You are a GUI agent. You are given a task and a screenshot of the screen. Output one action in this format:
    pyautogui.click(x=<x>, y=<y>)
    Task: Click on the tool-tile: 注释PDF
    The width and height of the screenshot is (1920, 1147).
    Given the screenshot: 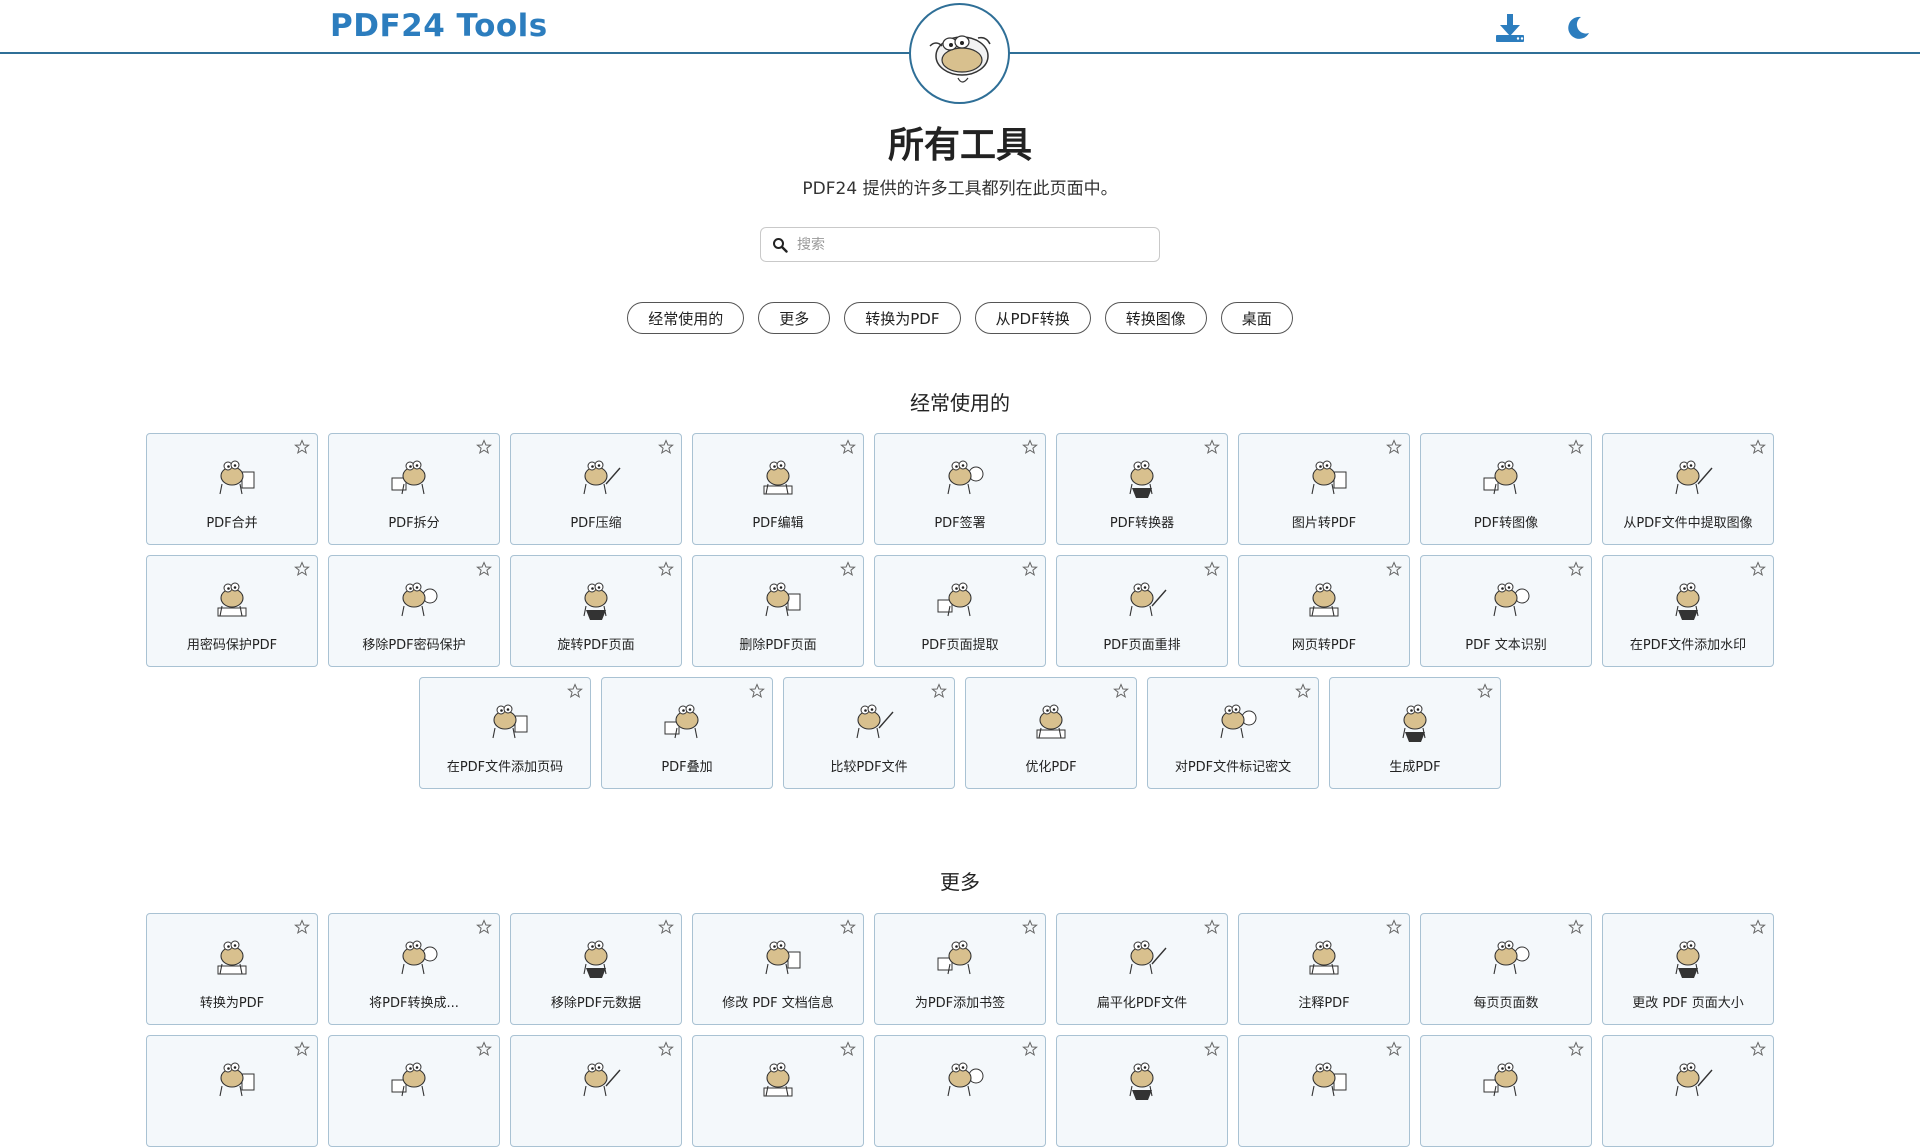 What is the action you would take?
    pyautogui.click(x=1324, y=969)
    